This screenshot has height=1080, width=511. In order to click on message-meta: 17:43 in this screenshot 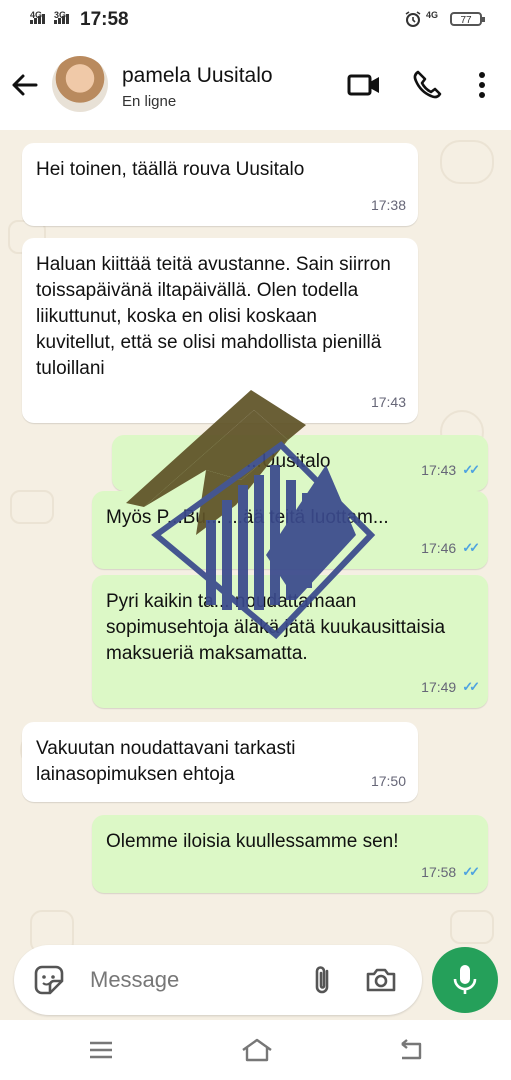, I will do `click(388, 402)`.